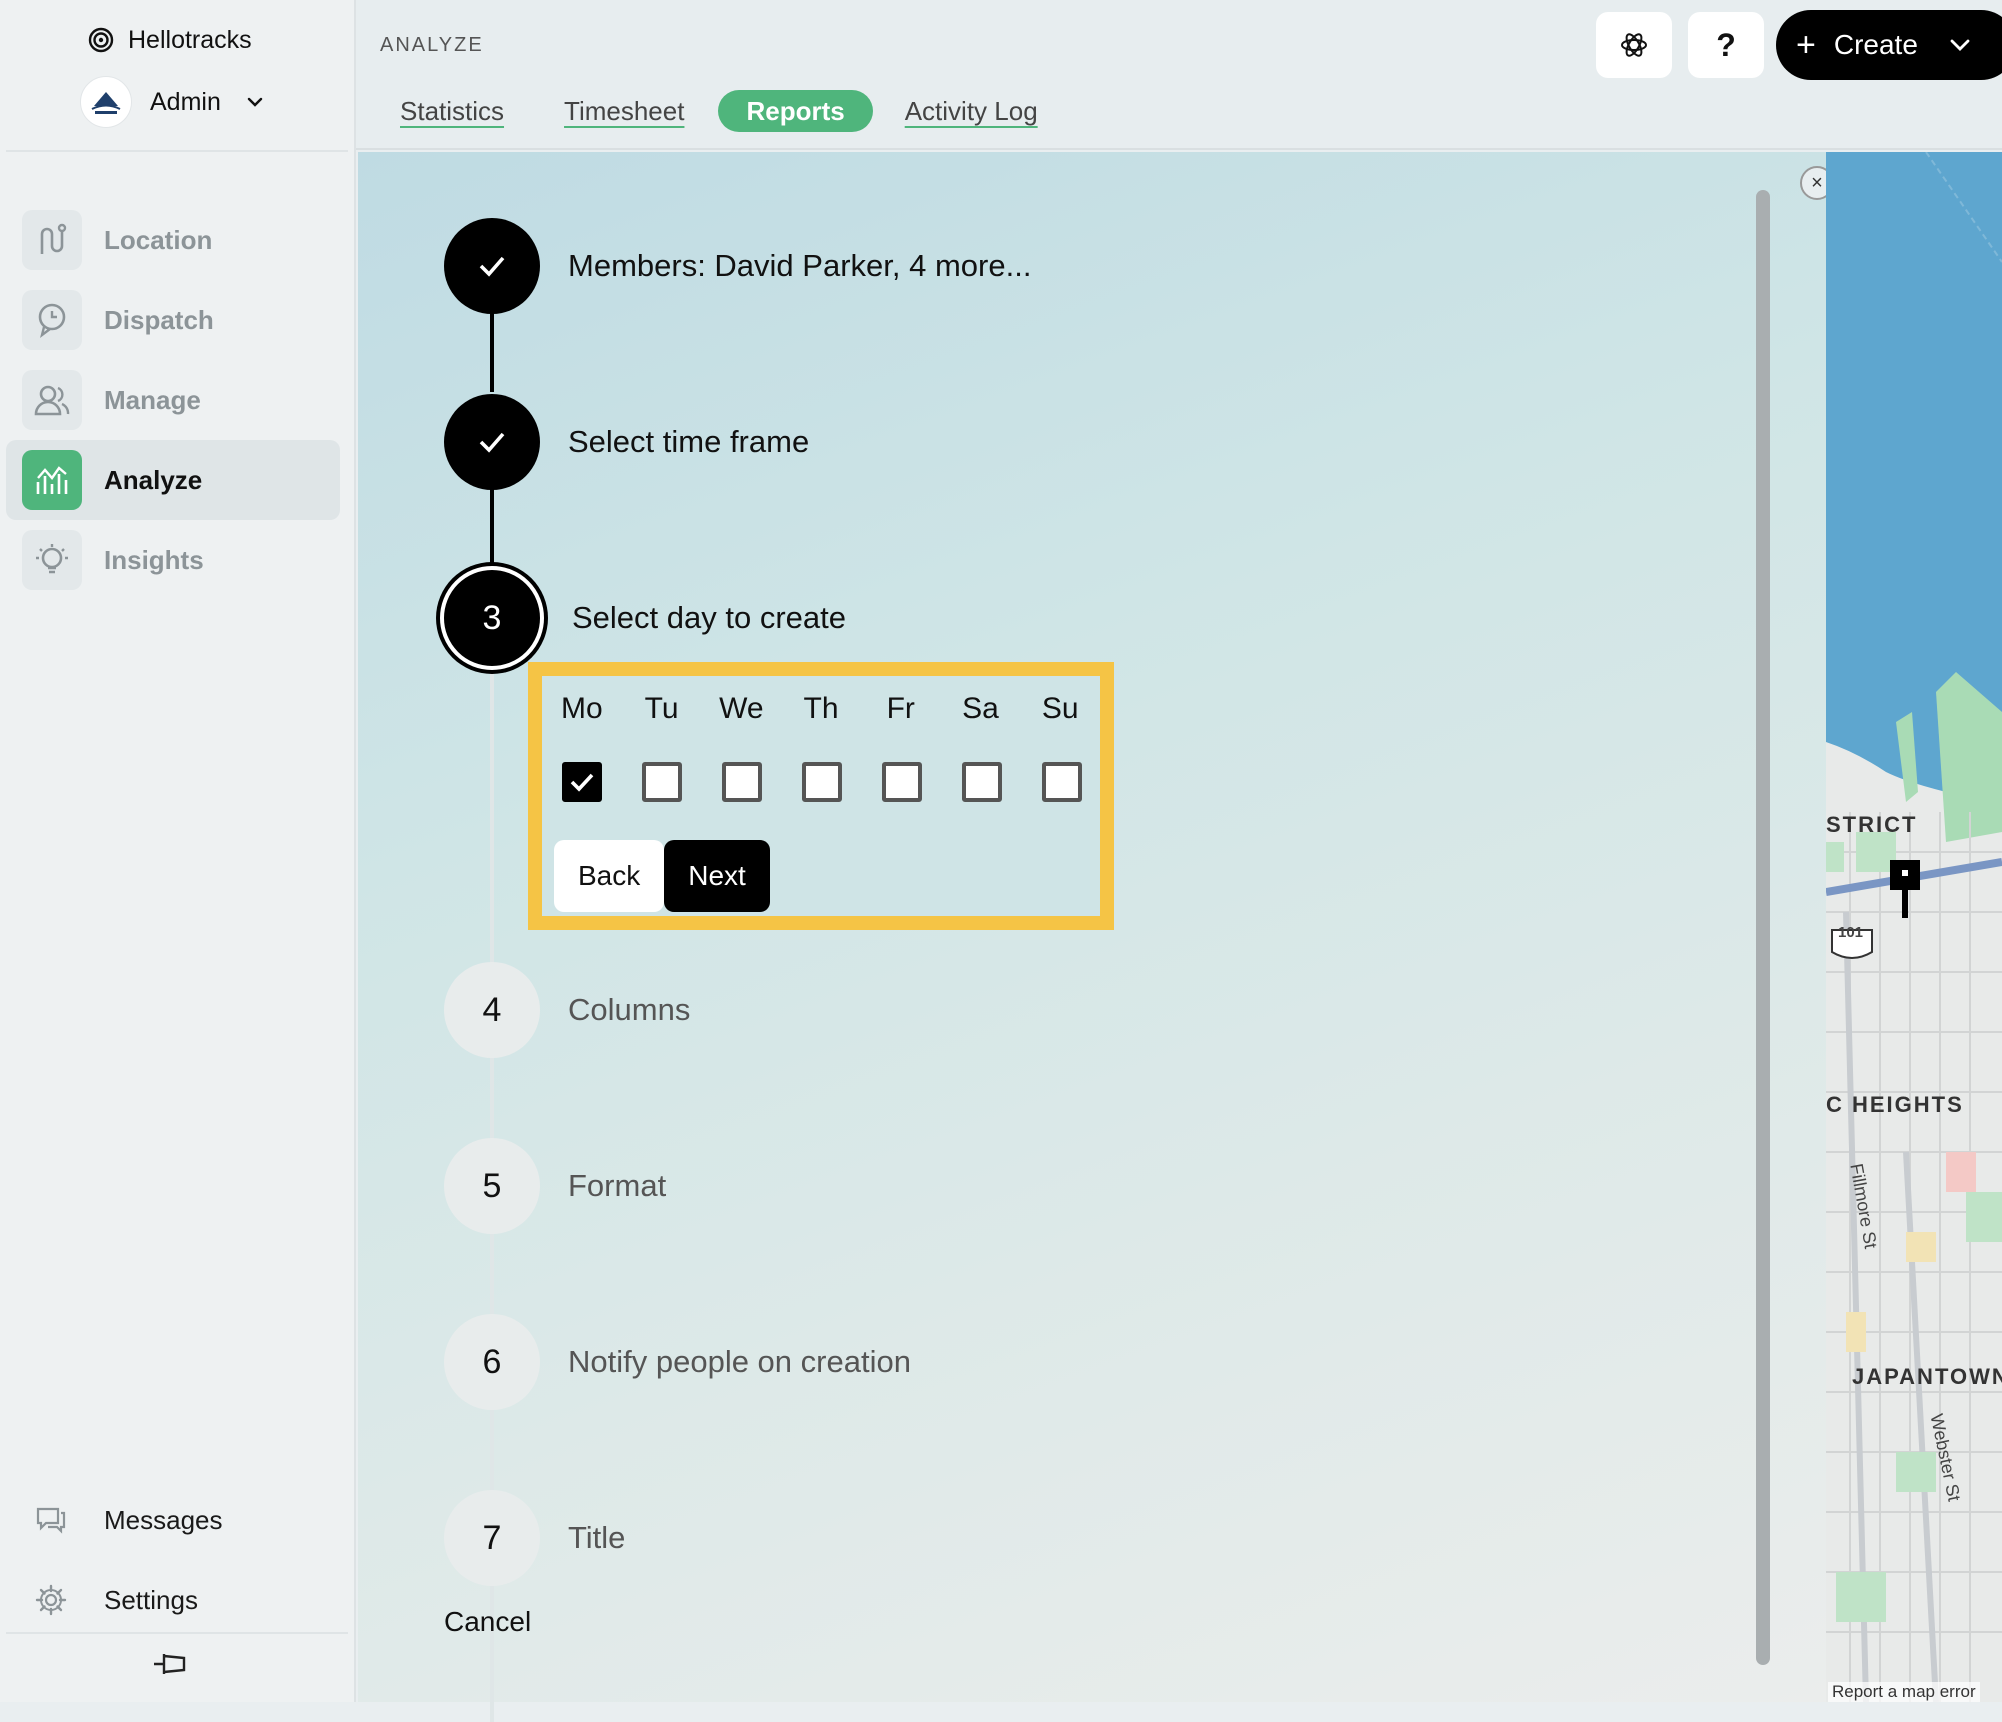 This screenshot has height=1722, width=2002. What do you see at coordinates (52, 480) in the screenshot?
I see `chart-icon` at bounding box center [52, 480].